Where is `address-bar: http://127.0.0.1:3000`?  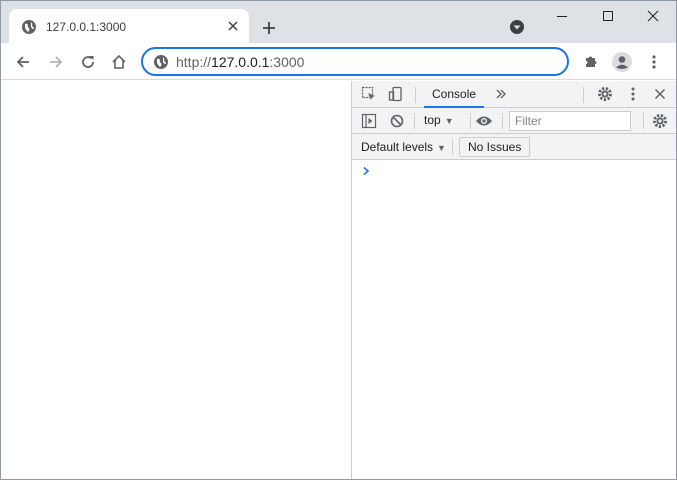 address-bar: http://127.0.0.1:3000 is located at coordinates (355, 61).